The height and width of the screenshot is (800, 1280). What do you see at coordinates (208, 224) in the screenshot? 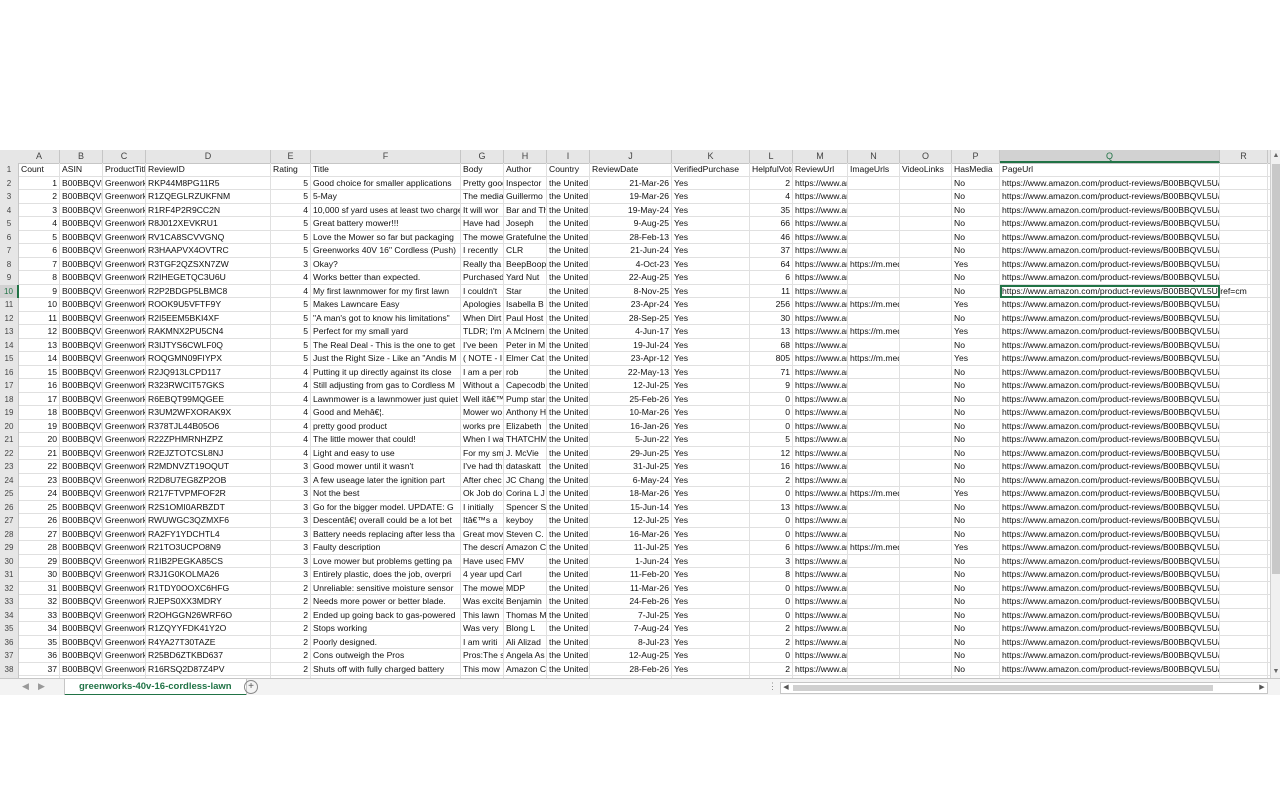
I see `cell-d5: R8J012XEVKRU1` at bounding box center [208, 224].